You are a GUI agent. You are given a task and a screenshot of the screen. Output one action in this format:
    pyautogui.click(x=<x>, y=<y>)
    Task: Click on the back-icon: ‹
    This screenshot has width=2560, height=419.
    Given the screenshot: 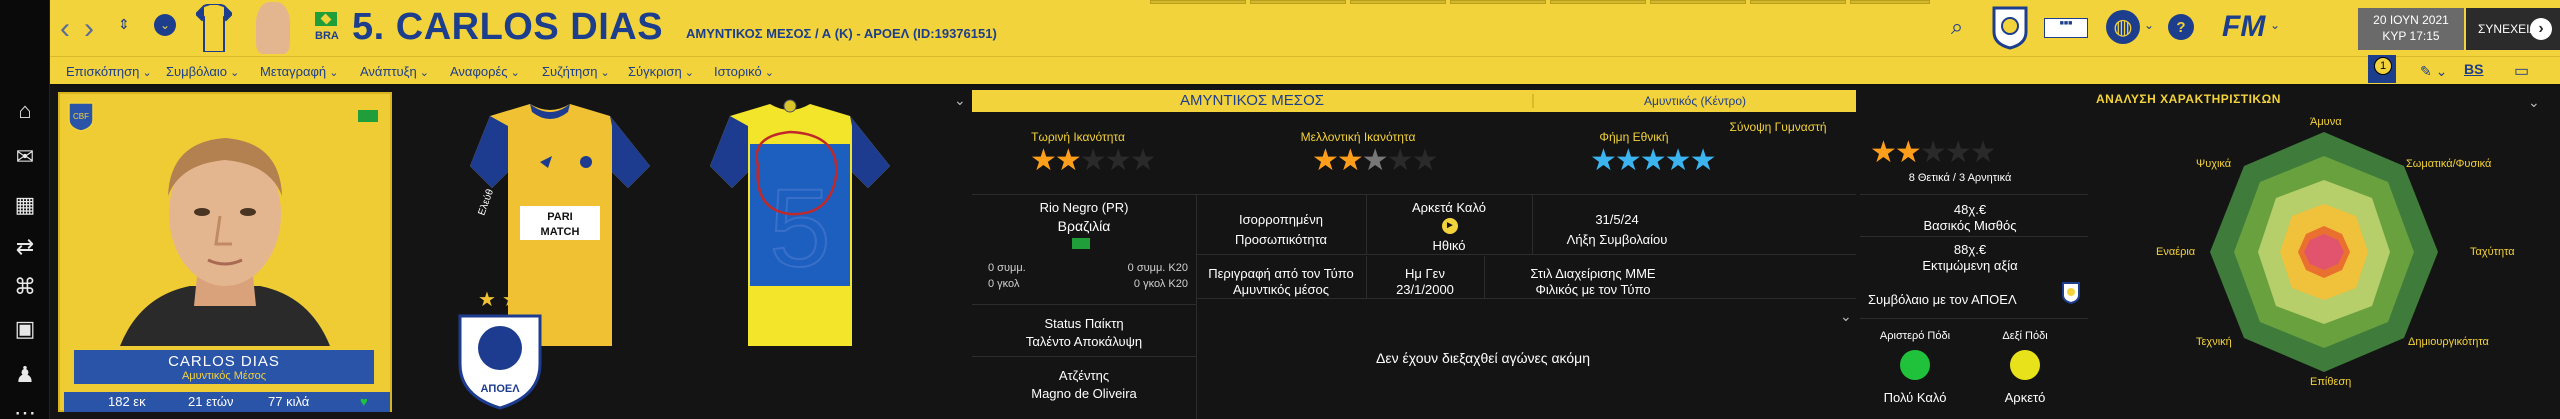 What is the action you would take?
    pyautogui.click(x=65, y=29)
    